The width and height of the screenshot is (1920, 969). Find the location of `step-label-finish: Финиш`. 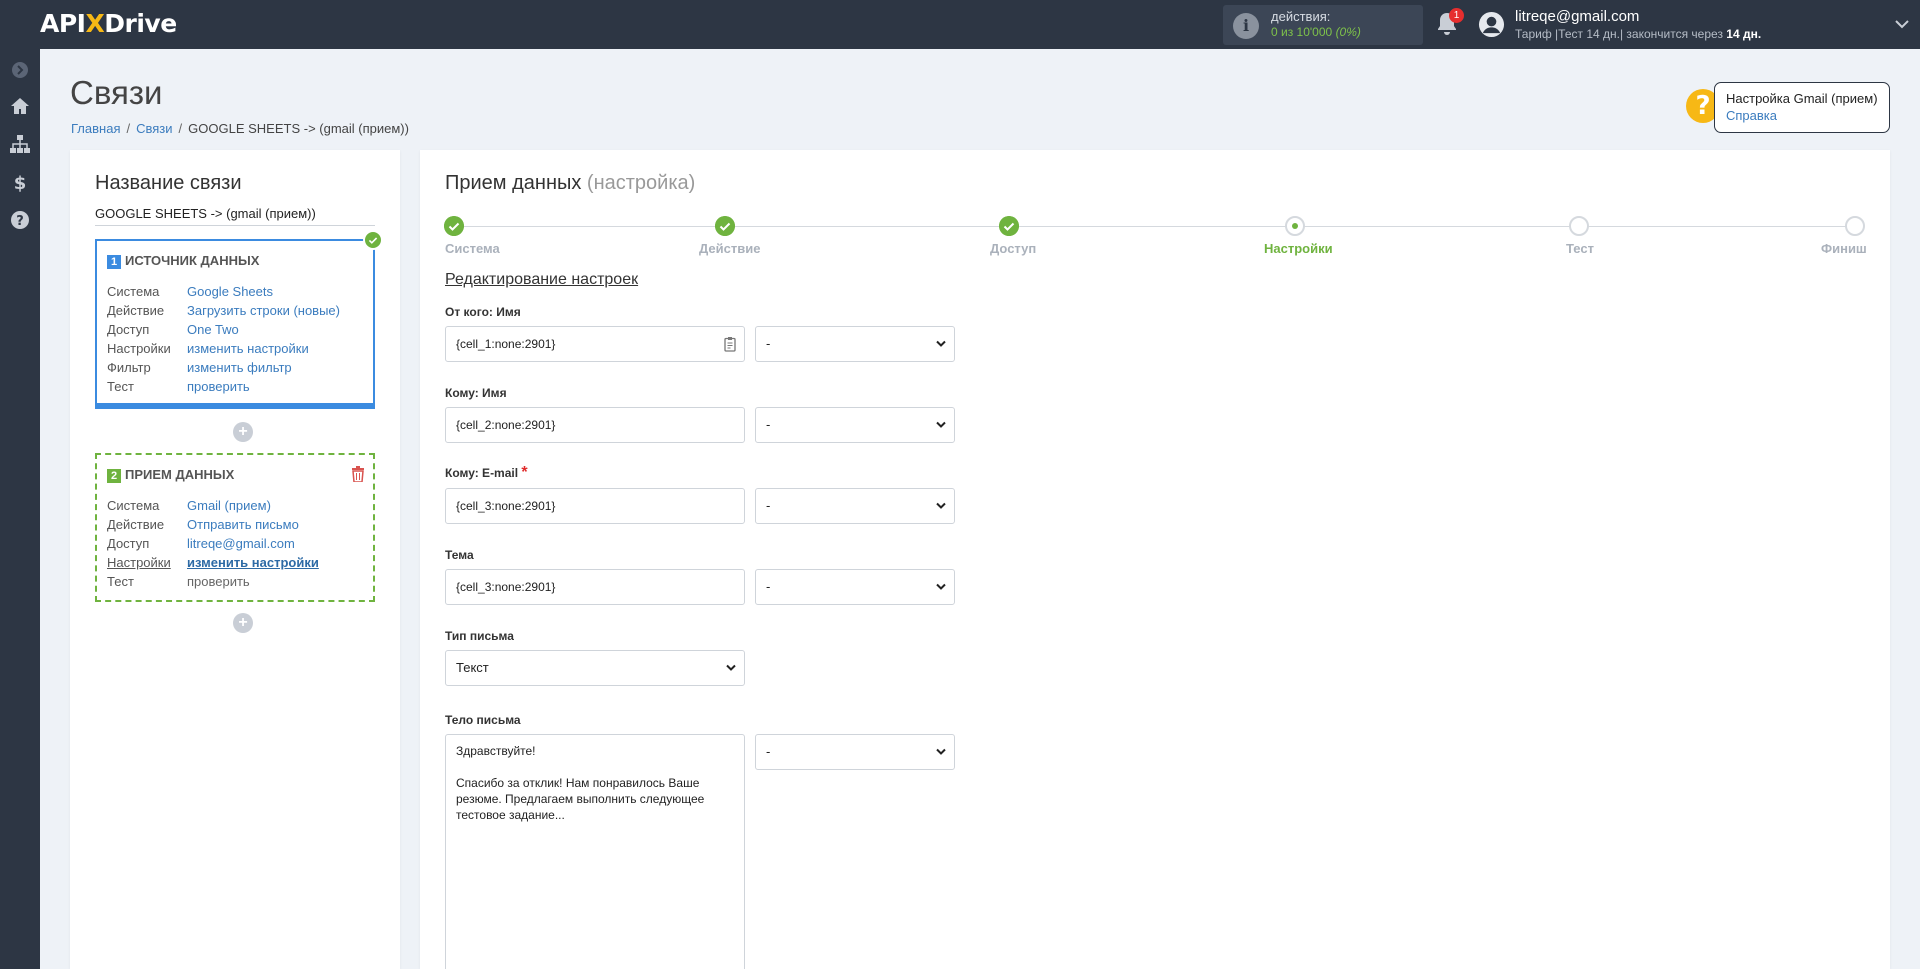

step-label-finish: Финиш is located at coordinates (1844, 248).